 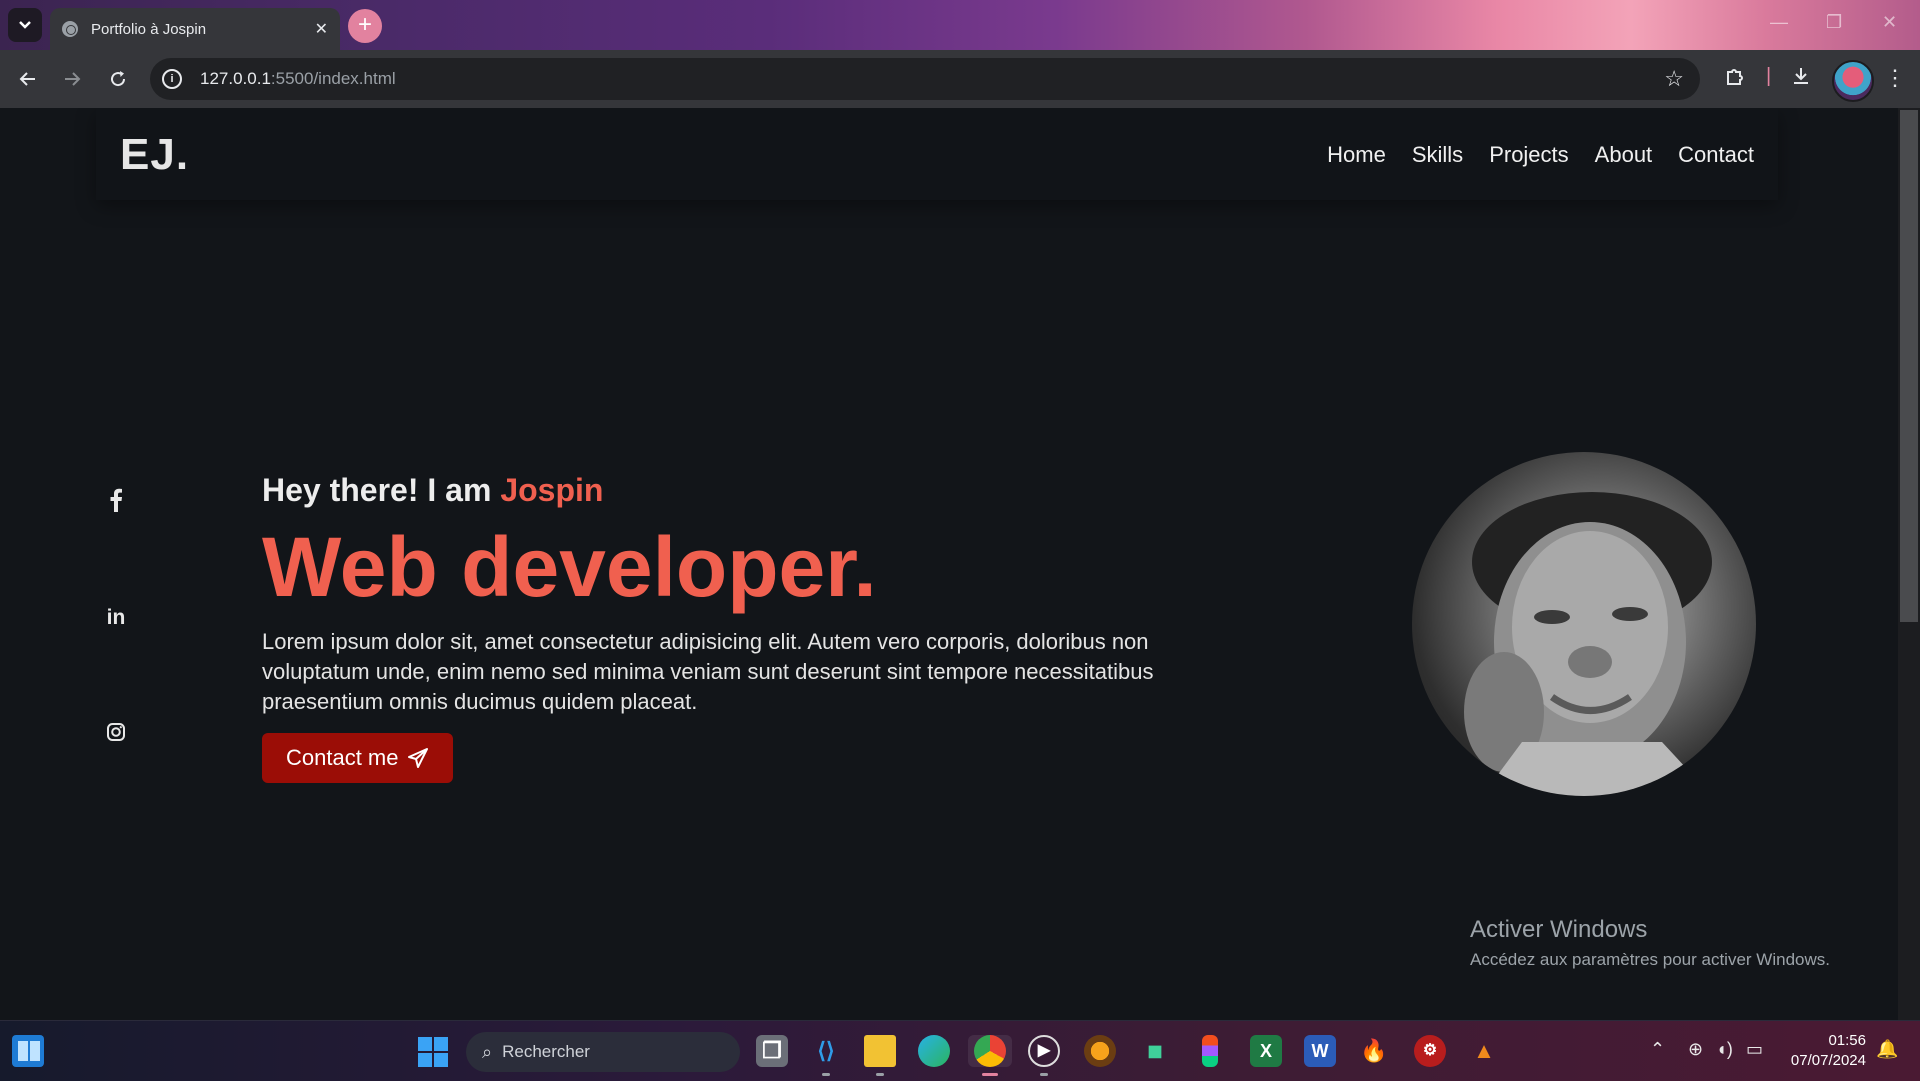 I want to click on reload-button, so click(x=118, y=79).